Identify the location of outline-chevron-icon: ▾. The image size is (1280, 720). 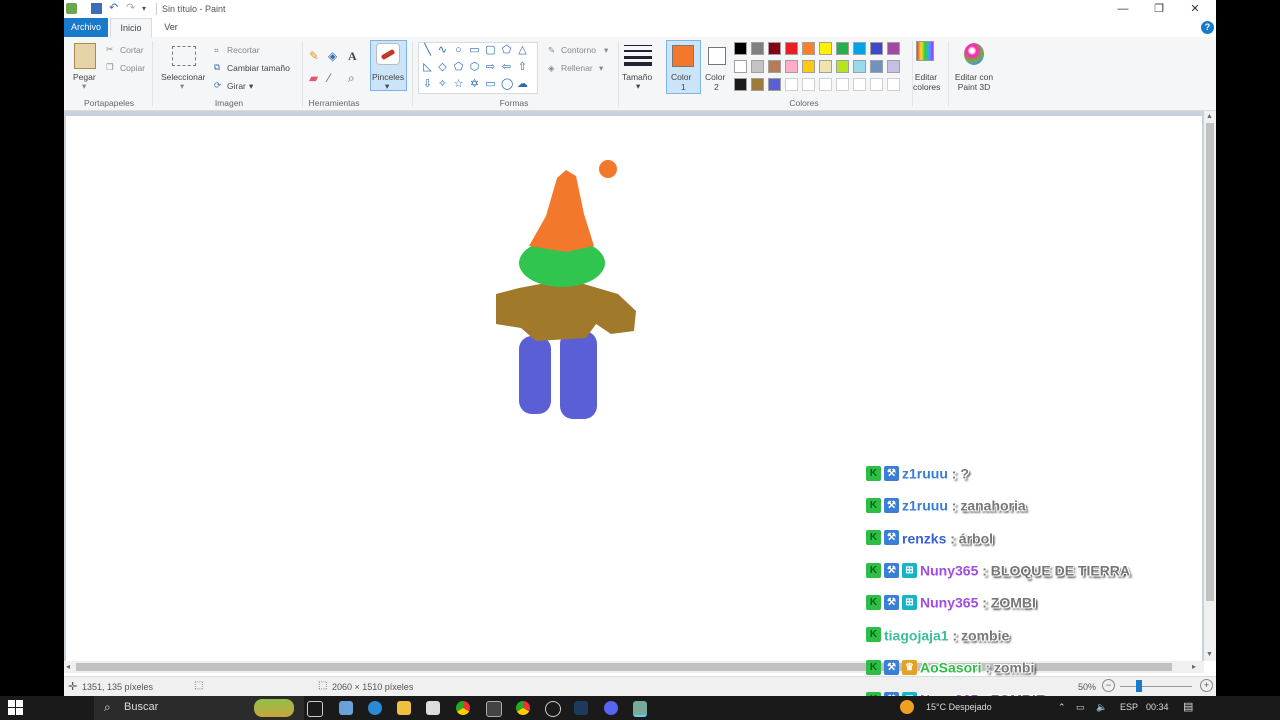
(606, 50).